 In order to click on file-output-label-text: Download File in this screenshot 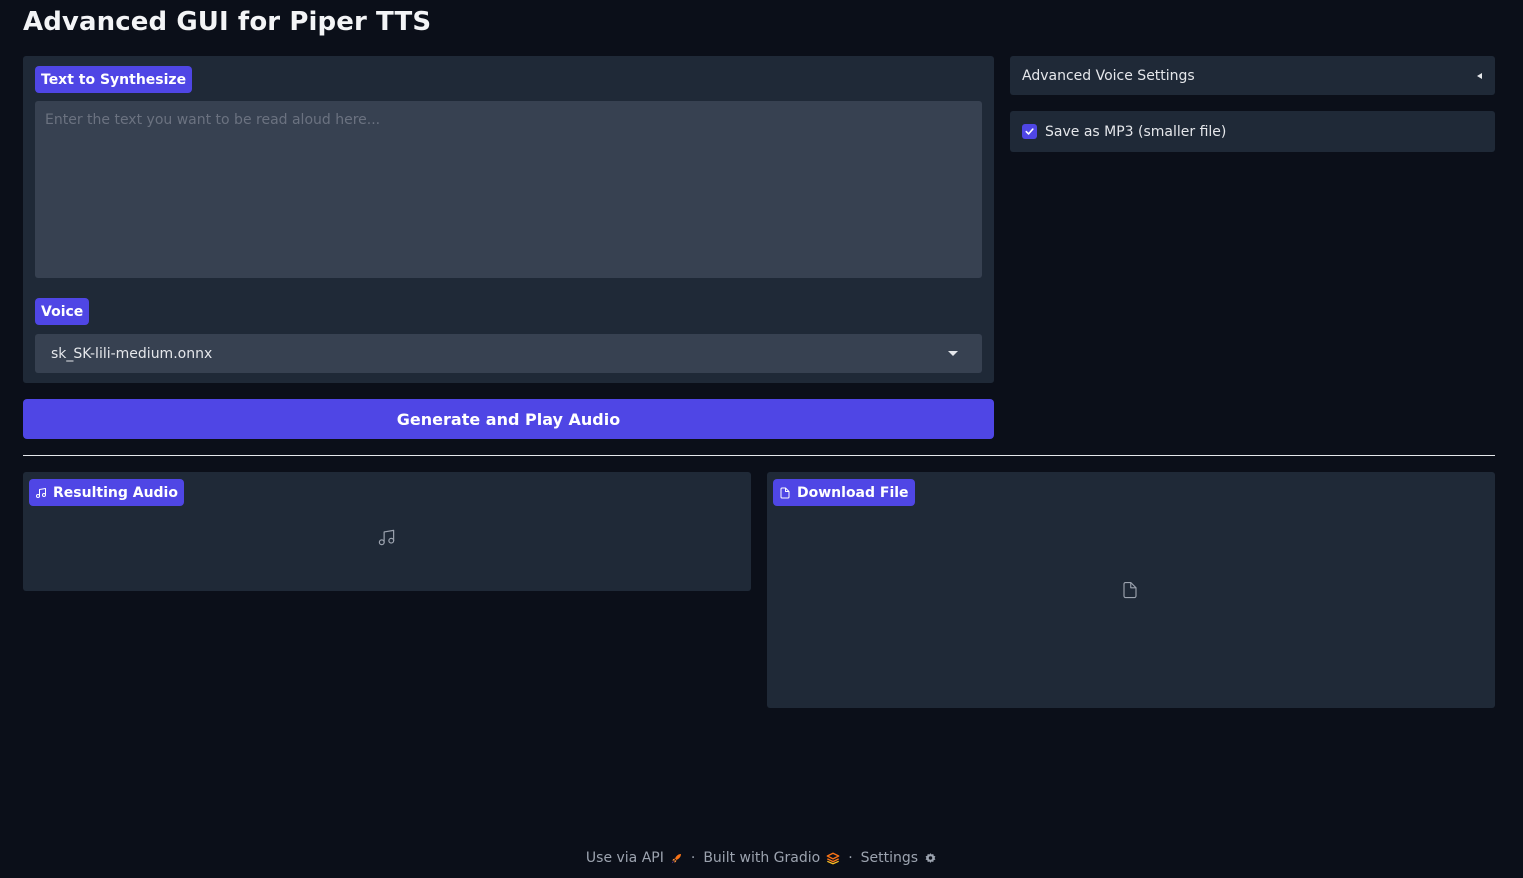, I will do `click(853, 492)`.